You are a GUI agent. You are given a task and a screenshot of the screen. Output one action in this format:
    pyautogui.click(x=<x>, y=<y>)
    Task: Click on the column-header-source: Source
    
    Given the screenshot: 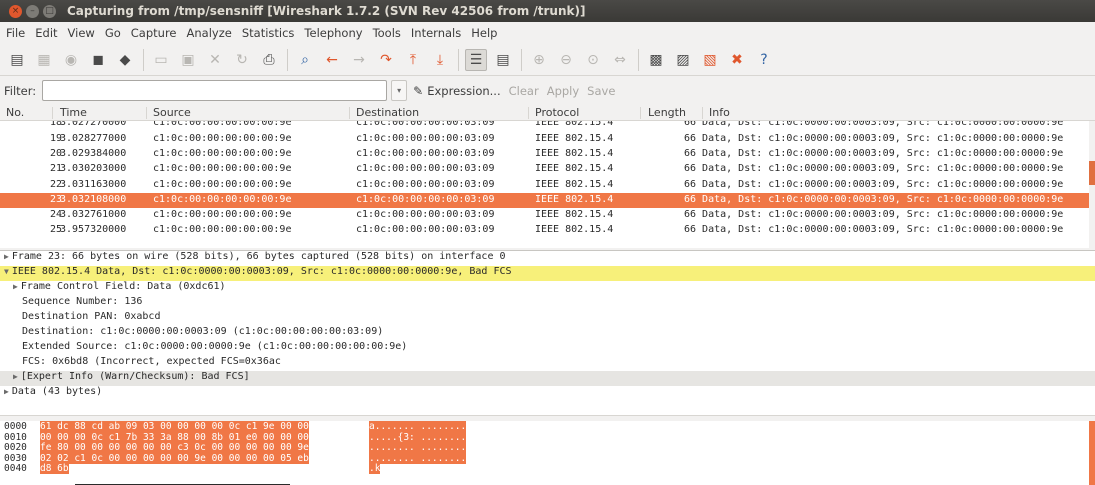 What is the action you would take?
    pyautogui.click(x=172, y=112)
    